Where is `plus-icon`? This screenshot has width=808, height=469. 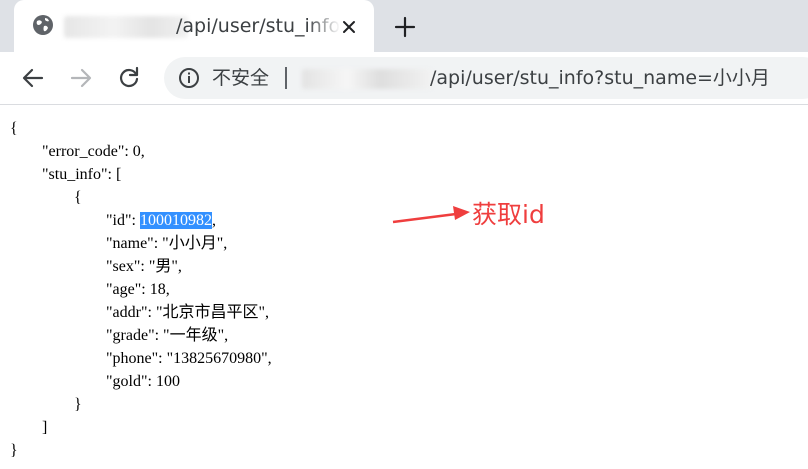 plus-icon is located at coordinates (405, 27).